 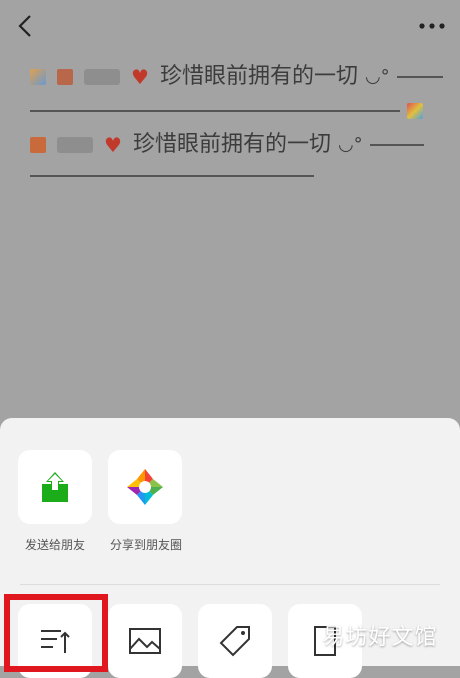 I want to click on send-to-friend-button, so click(x=55, y=487).